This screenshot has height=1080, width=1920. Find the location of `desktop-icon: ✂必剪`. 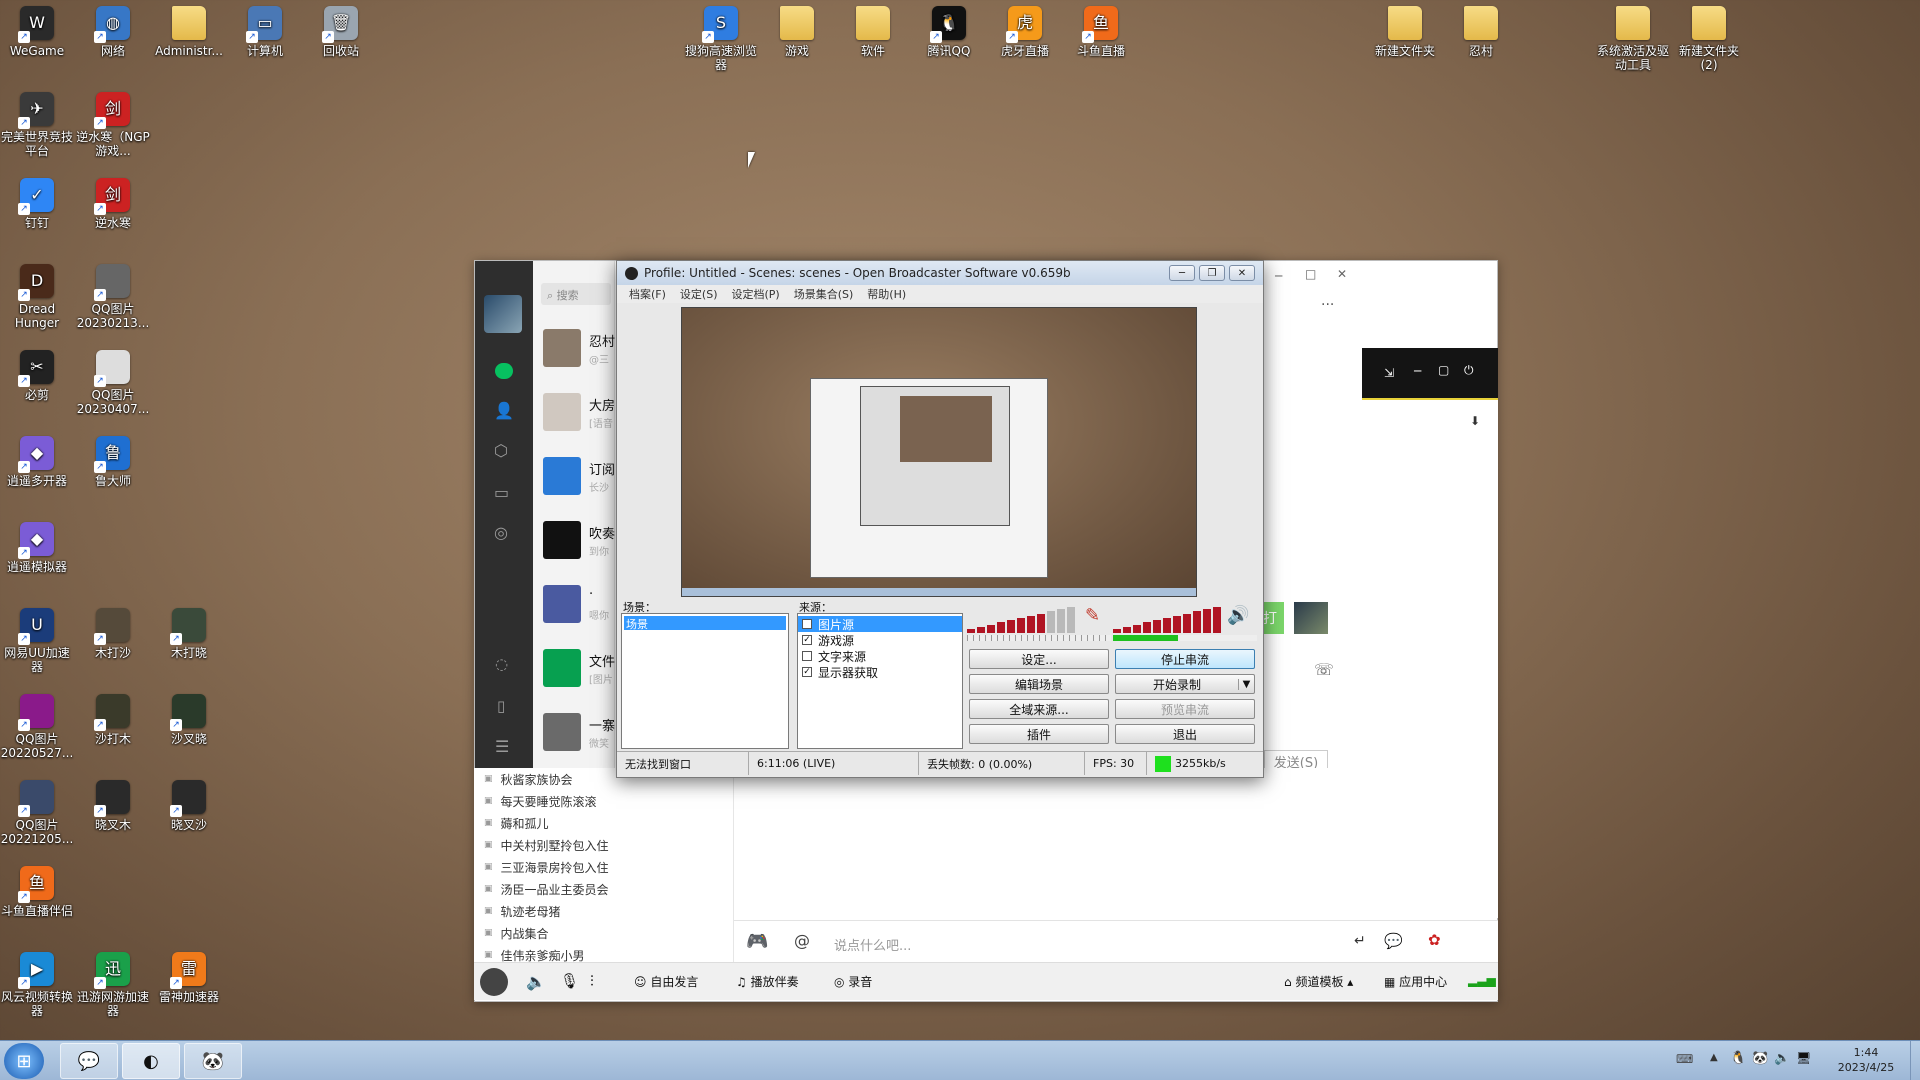

desktop-icon: ✂必剪 is located at coordinates (37, 376).